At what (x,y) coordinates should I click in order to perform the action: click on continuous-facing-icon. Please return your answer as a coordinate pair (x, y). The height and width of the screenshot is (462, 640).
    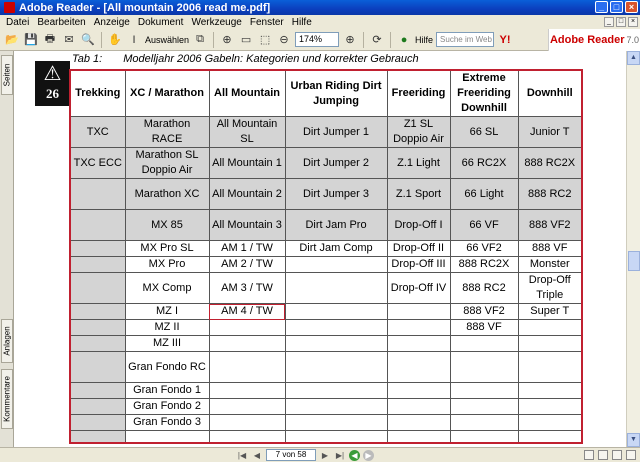
    Looking at the image, I should click on (631, 455).